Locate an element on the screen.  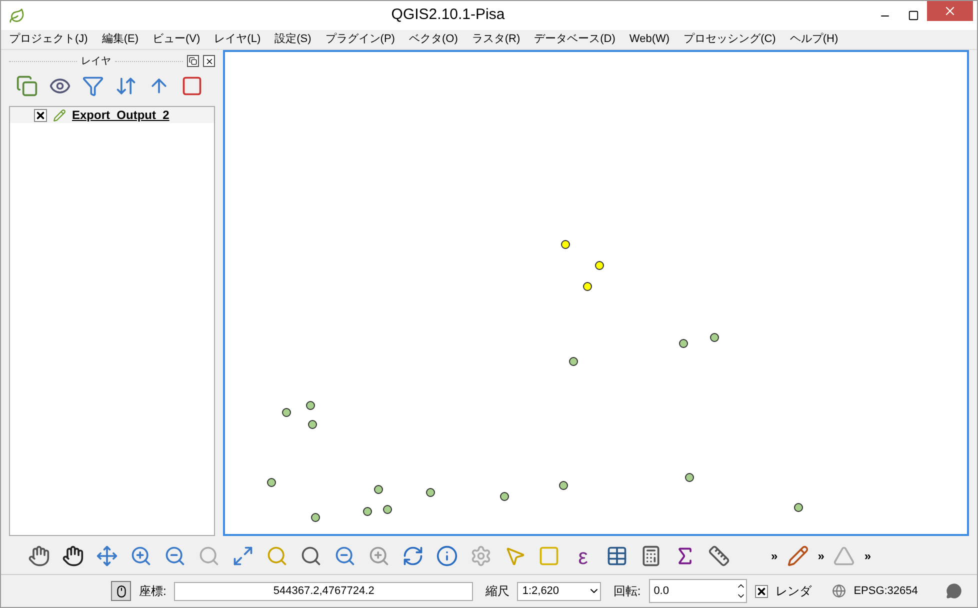
float-button is located at coordinates (193, 61).